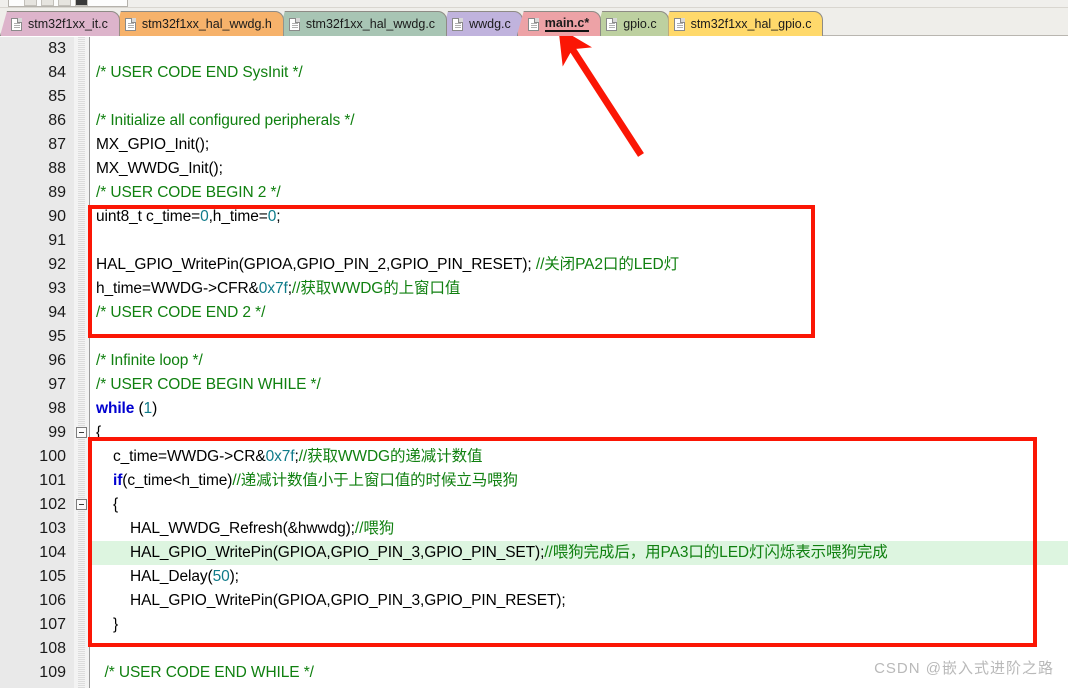 The image size is (1068, 688). I want to click on tab-label: main.c*, so click(567, 24).